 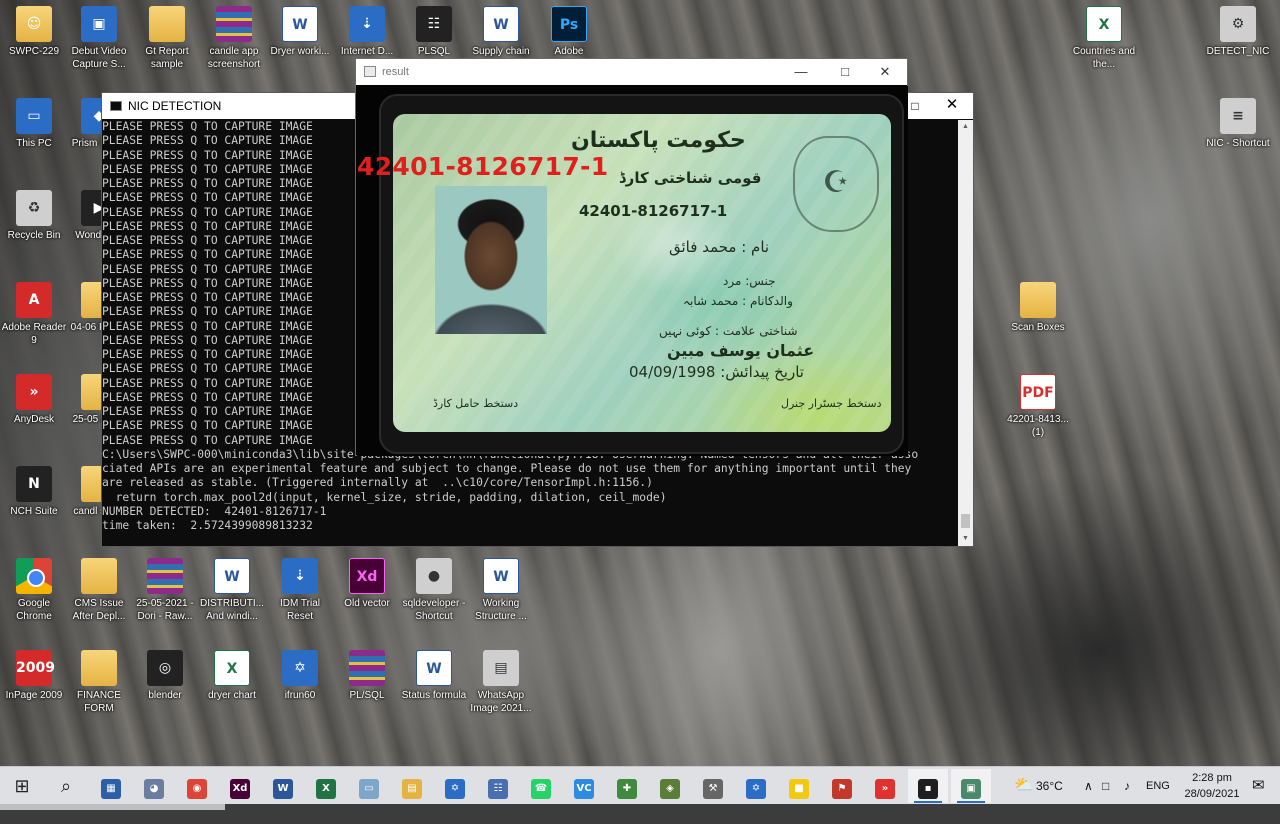 I want to click on desktop-icon: PDF 42201-8413... (1), so click(x=1038, y=406).